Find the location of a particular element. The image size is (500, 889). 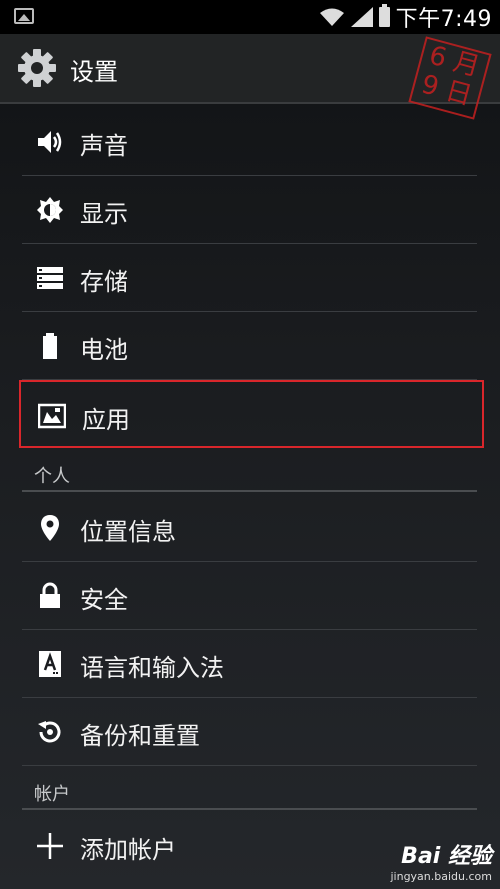

settings-item-backup-reset: 备份和重置 is located at coordinates (249, 732).